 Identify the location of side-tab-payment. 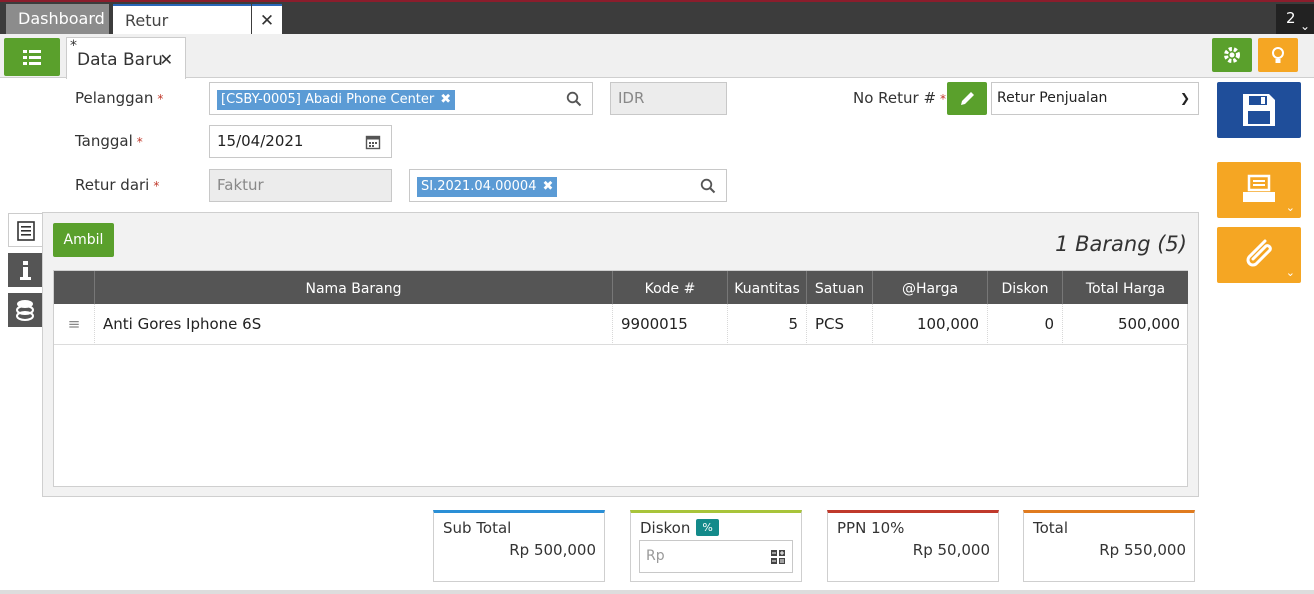
(25, 310).